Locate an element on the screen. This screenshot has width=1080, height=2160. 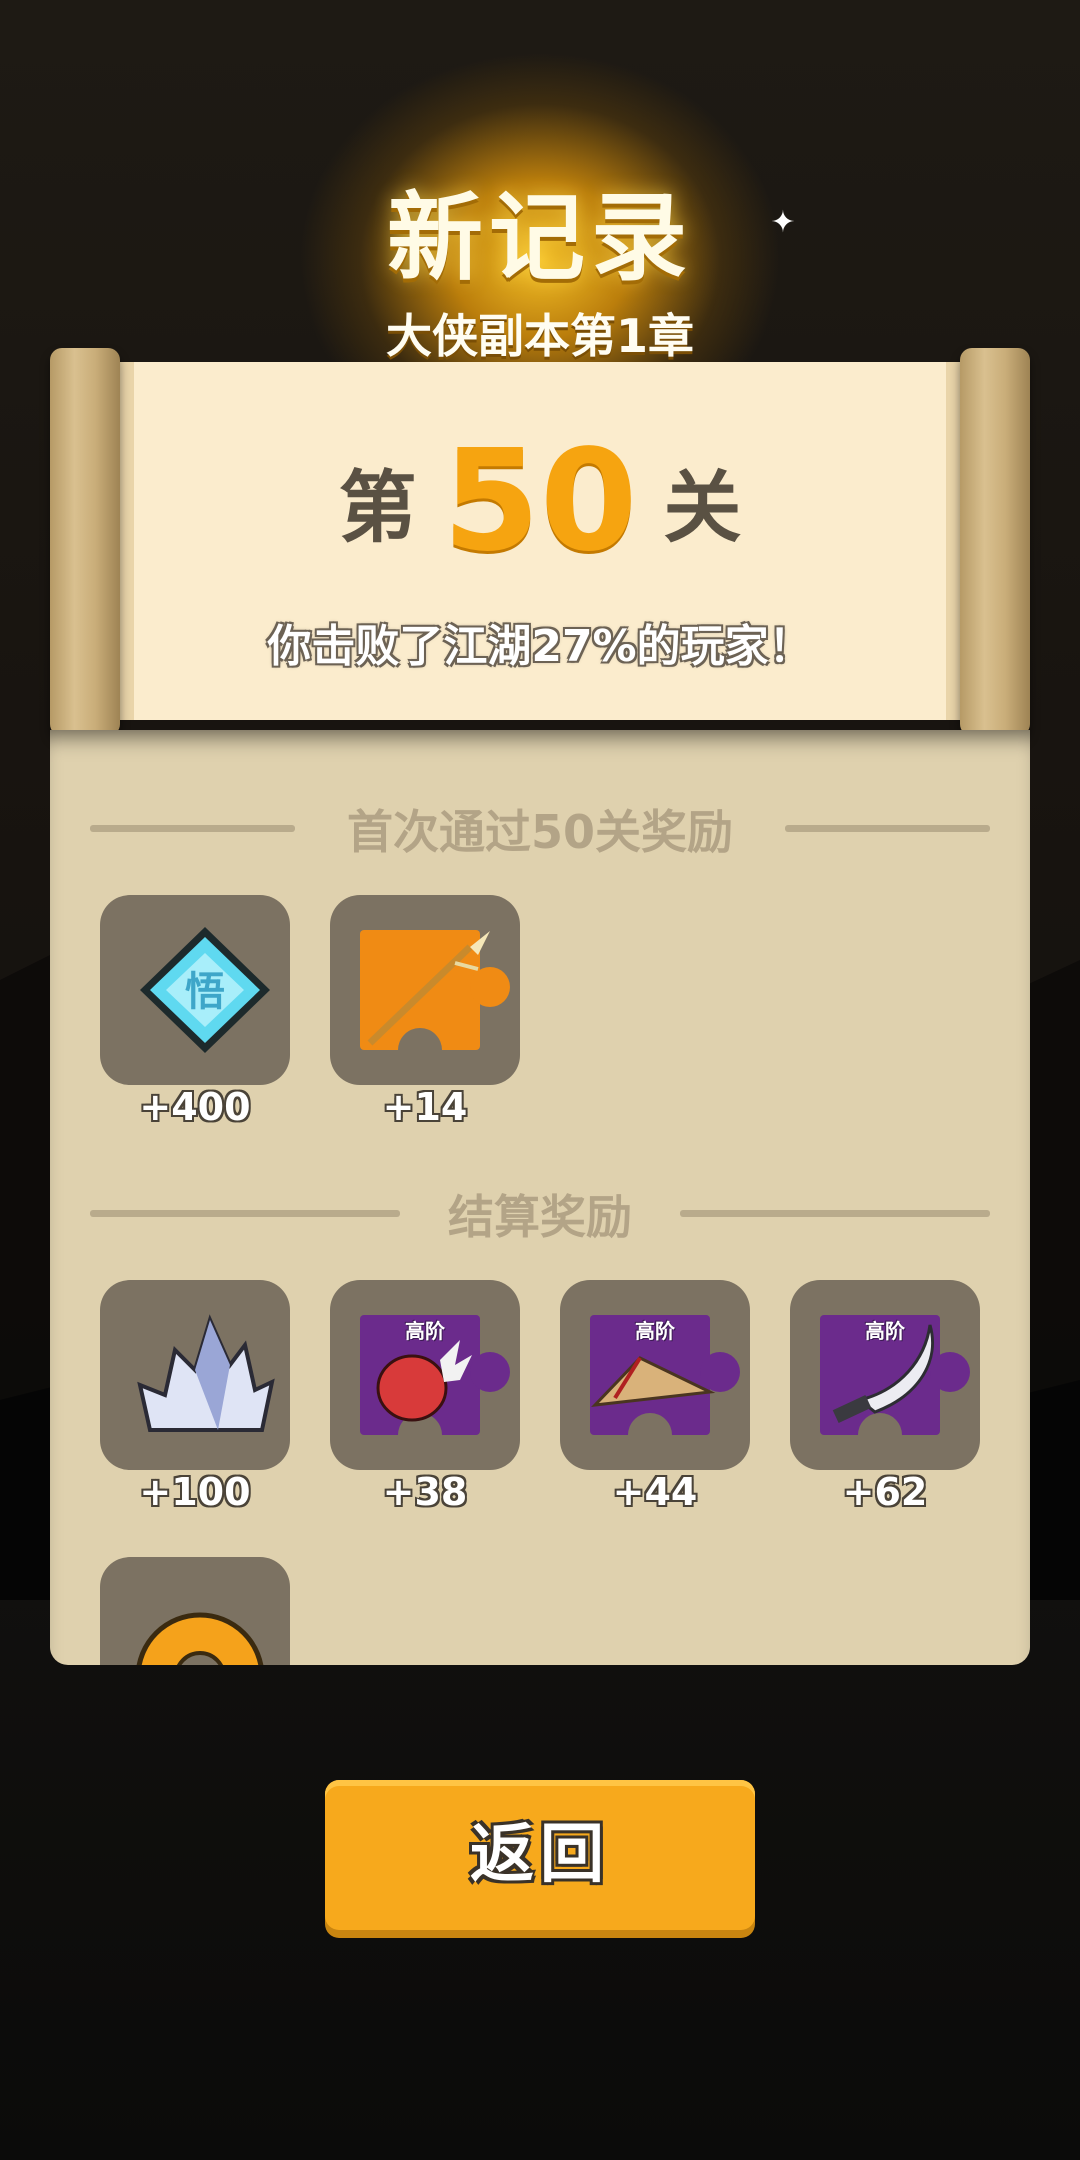
scroll-roller-right is located at coordinates (995, 542).